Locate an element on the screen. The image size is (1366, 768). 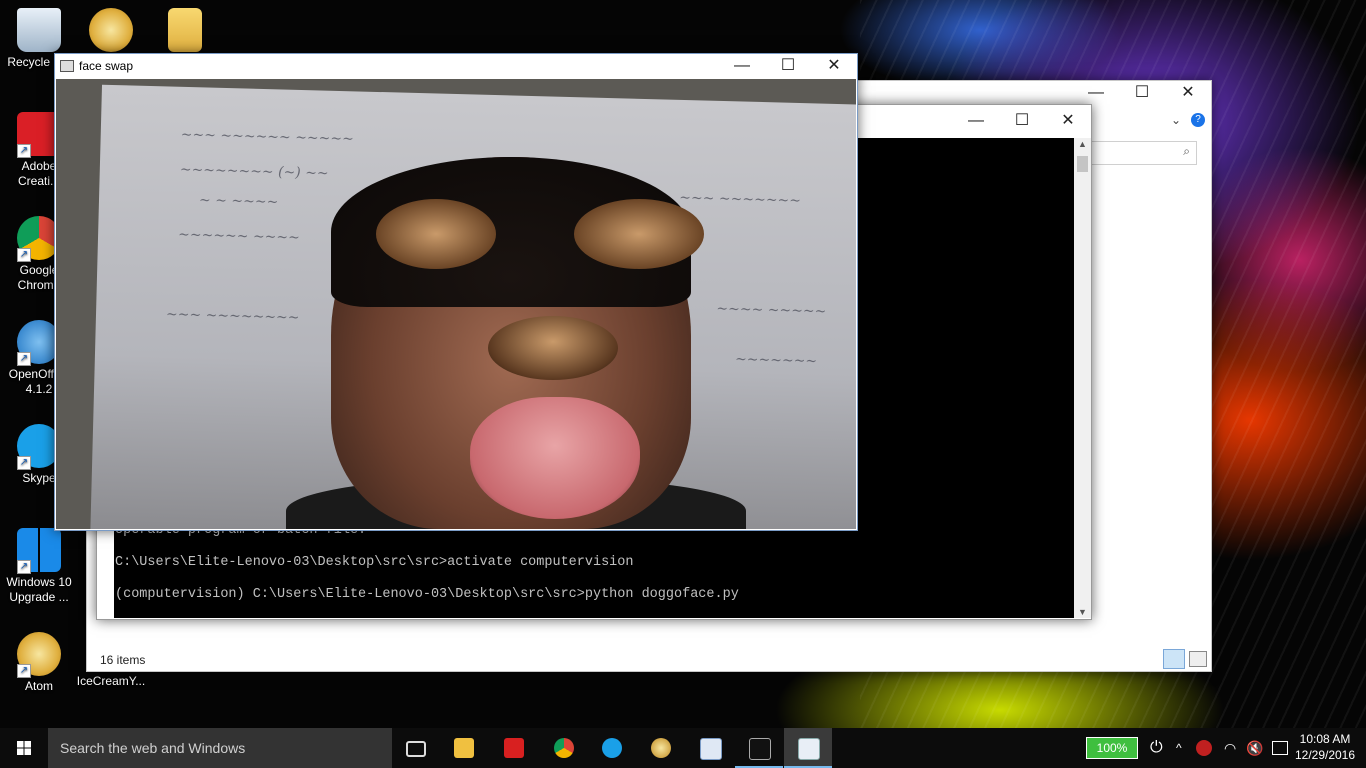
taskbar-skype is located at coordinates (612, 748).